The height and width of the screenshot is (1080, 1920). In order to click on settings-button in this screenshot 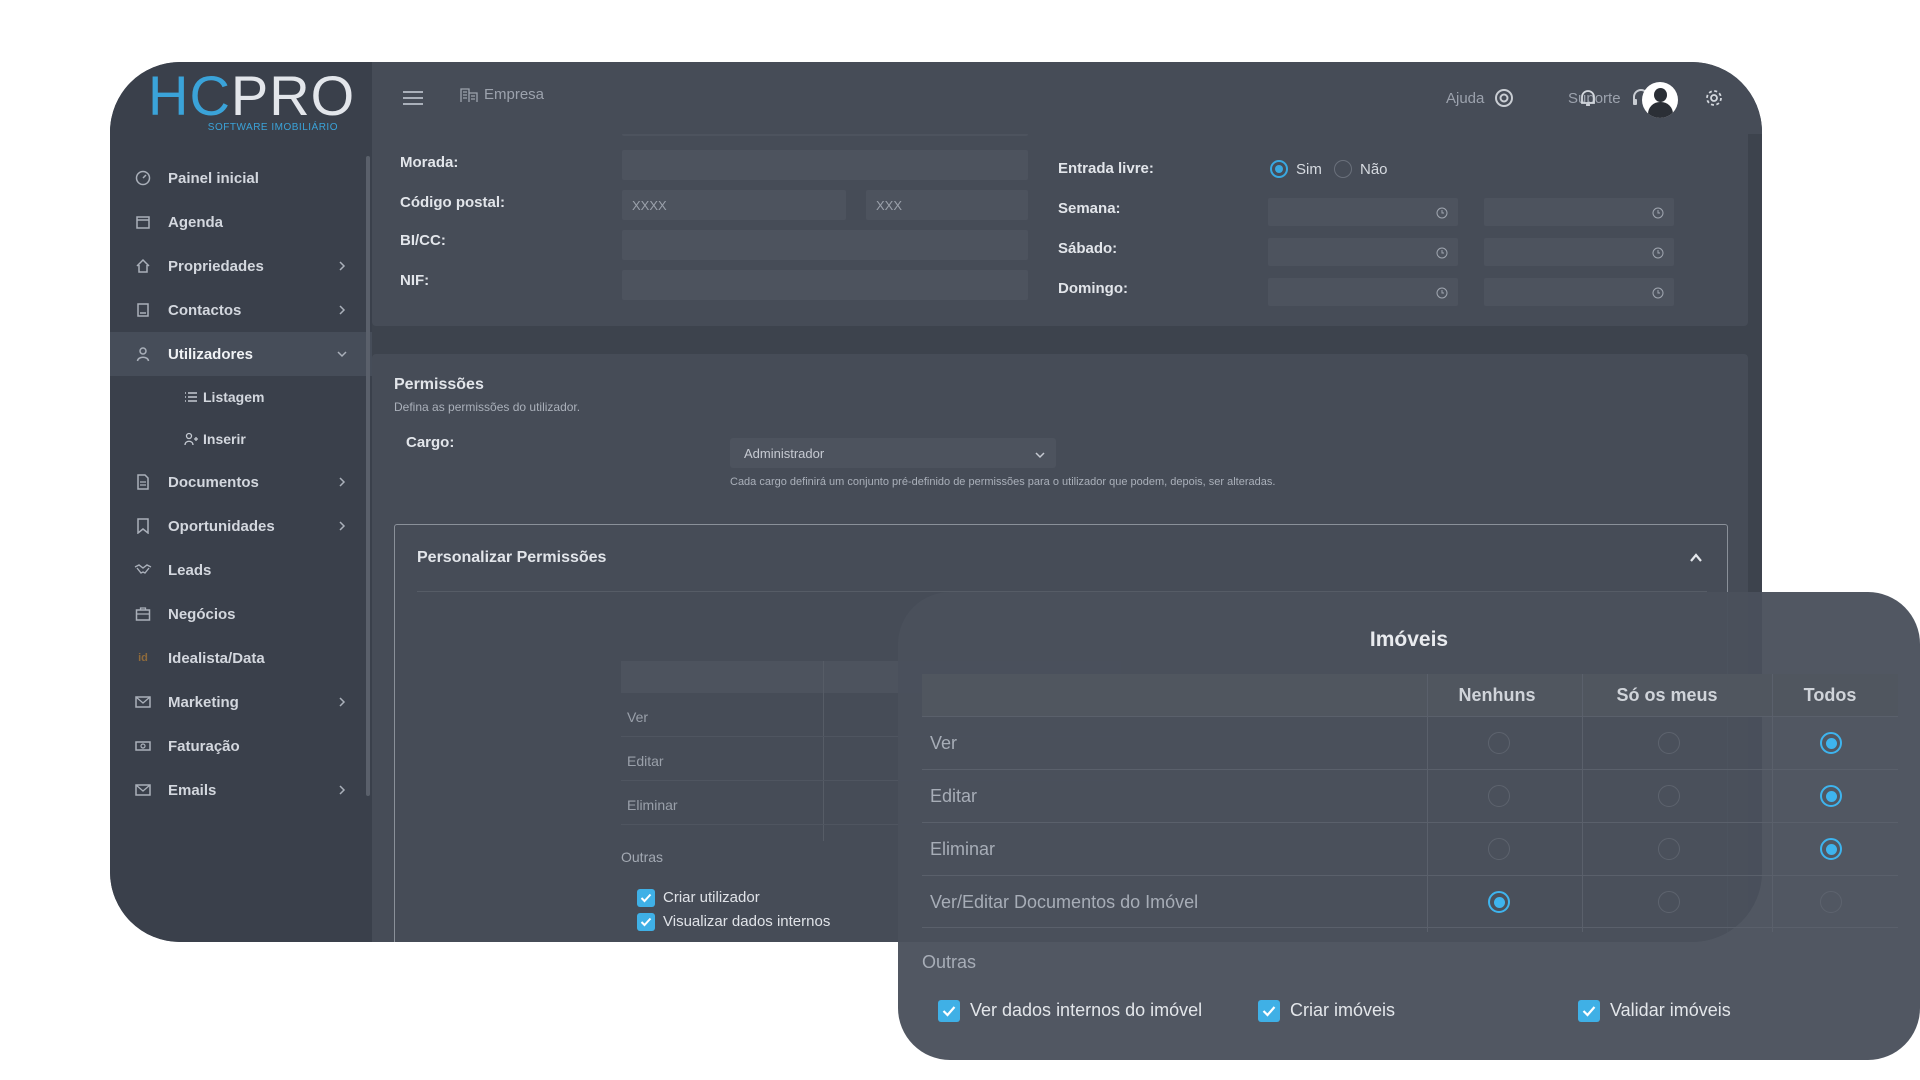, I will do `click(1714, 98)`.